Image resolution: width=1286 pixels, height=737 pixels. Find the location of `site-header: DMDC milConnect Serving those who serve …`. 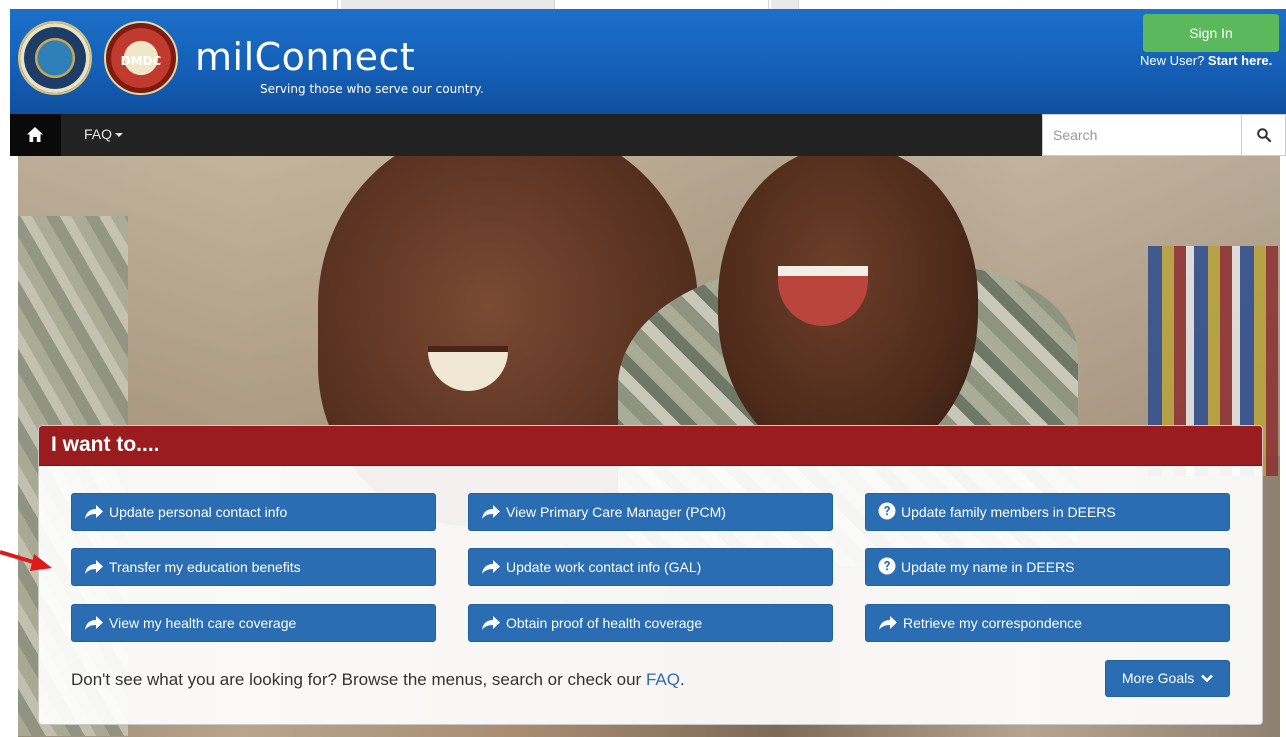

site-header: DMDC milConnect Serving those who serve … is located at coordinates (648, 61).